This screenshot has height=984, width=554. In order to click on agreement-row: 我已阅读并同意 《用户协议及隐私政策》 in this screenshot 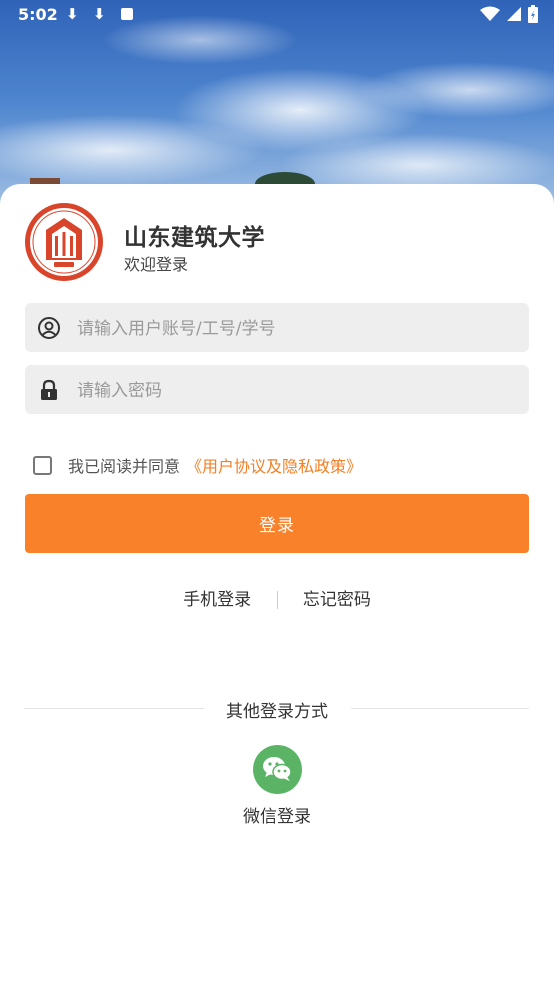, I will do `click(197, 465)`.